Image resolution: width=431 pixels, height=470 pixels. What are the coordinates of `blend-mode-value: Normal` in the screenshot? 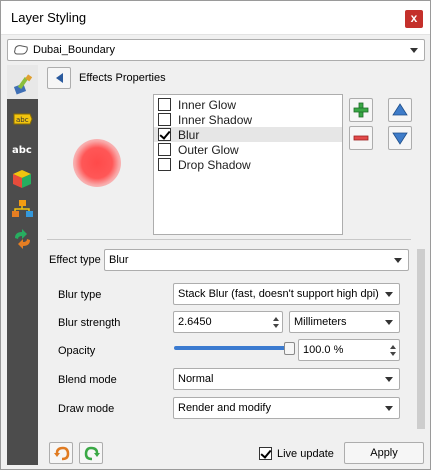 It's located at (196, 379).